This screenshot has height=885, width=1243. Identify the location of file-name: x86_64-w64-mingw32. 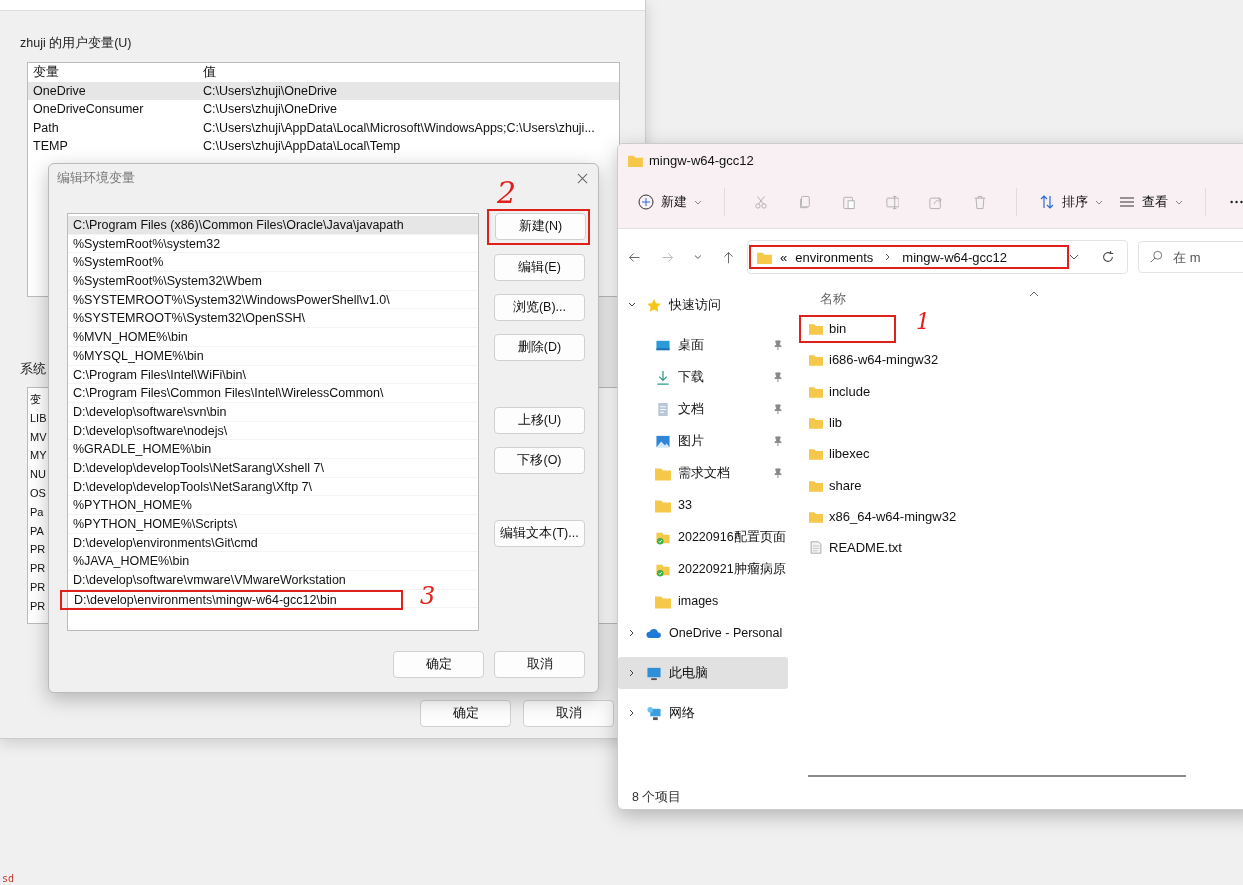
(893, 516).